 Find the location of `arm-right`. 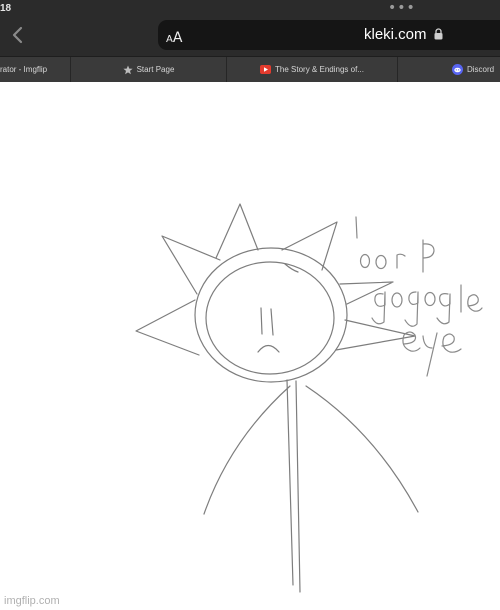

arm-right is located at coordinates (362, 449).